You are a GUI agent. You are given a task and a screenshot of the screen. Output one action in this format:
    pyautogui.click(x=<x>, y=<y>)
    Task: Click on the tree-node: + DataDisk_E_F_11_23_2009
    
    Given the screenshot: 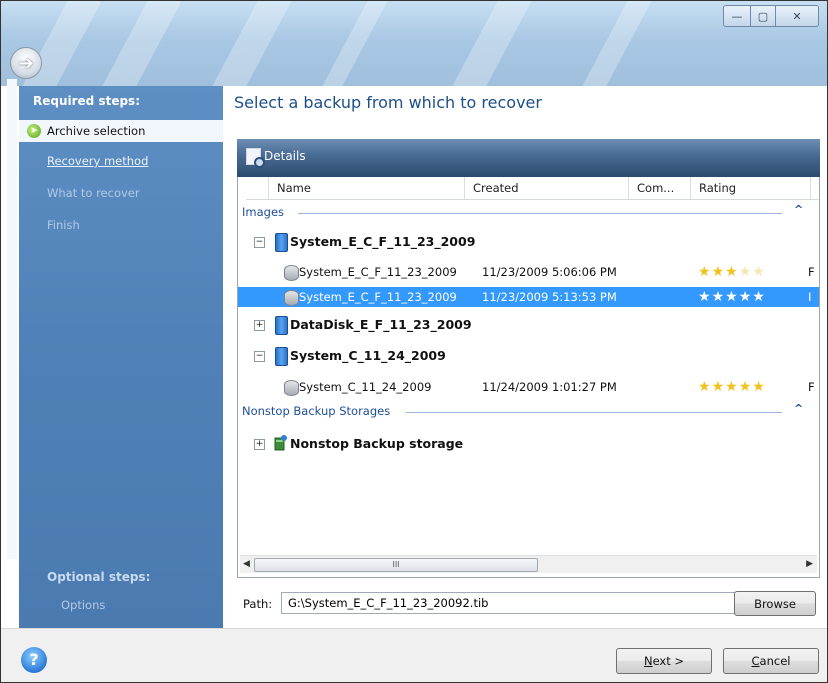 What is the action you would take?
    pyautogui.click(x=404, y=325)
    